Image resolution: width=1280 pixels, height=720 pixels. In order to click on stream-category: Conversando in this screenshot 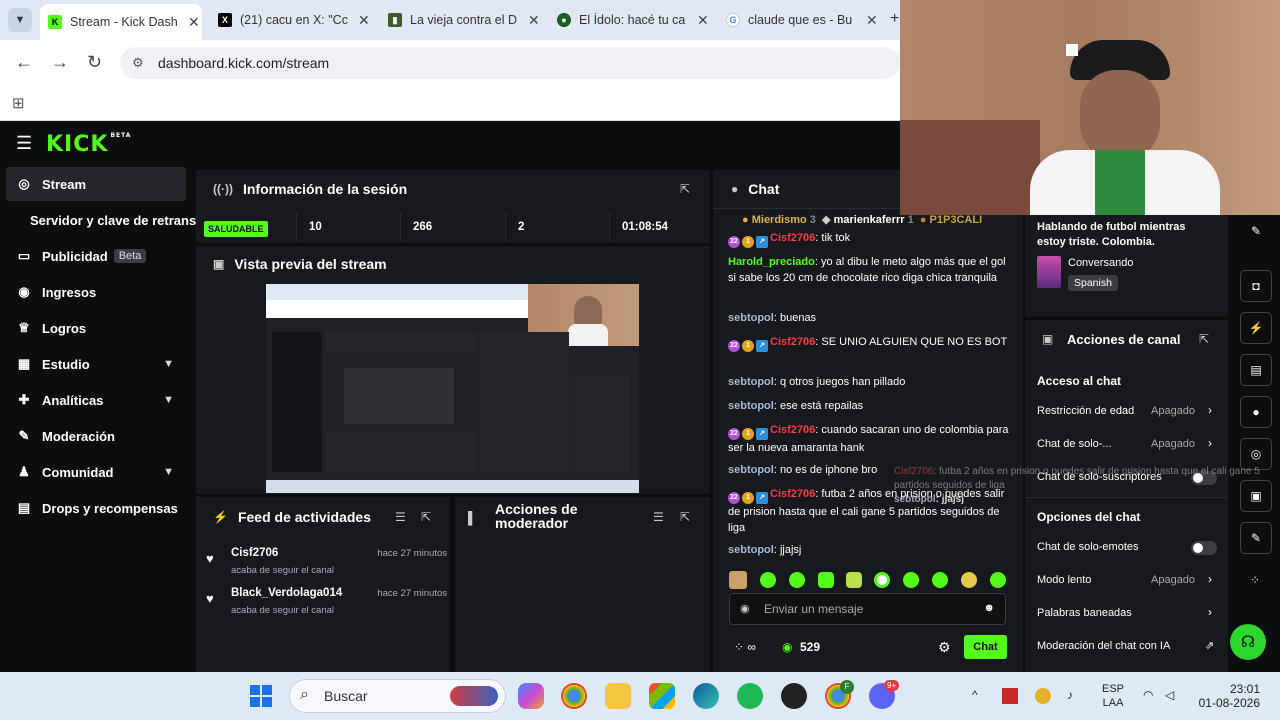, I will do `click(1100, 263)`.